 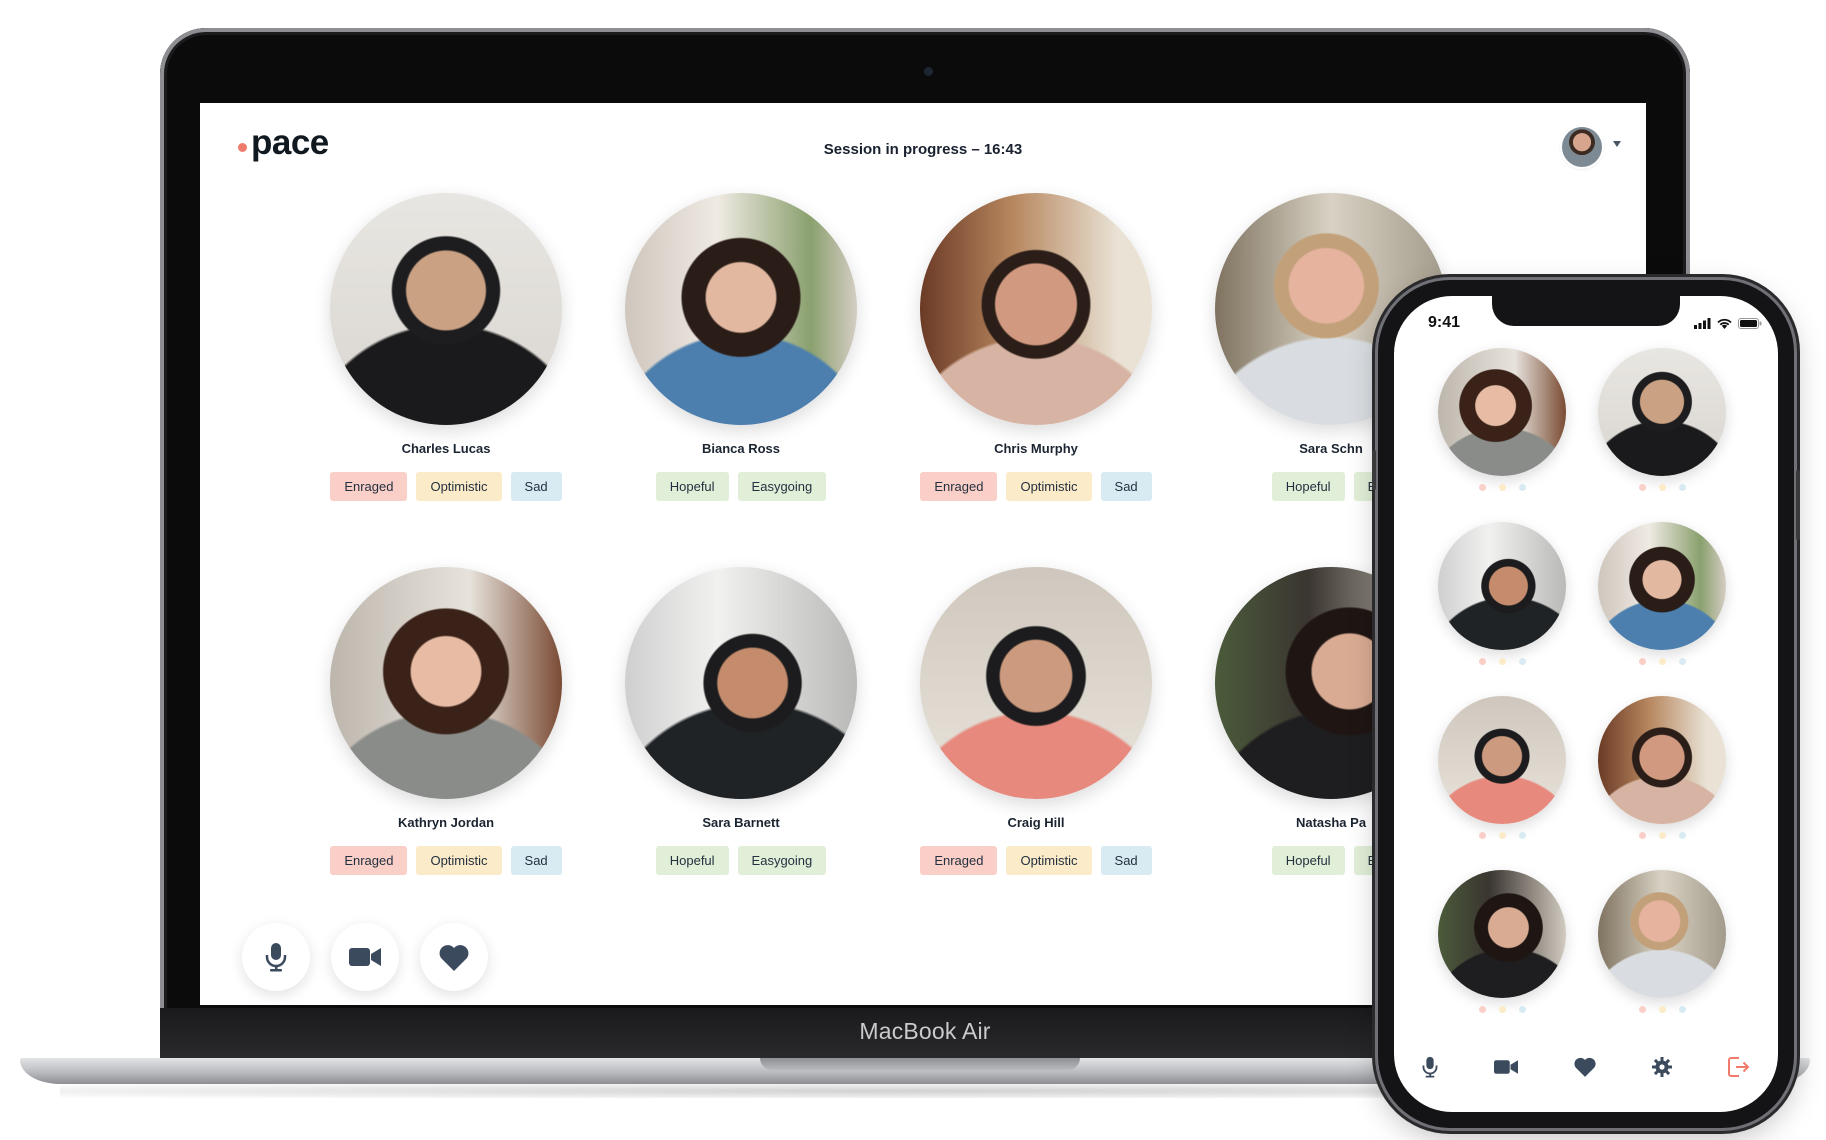 What do you see at coordinates (928, 71) in the screenshot?
I see `laptop-camera` at bounding box center [928, 71].